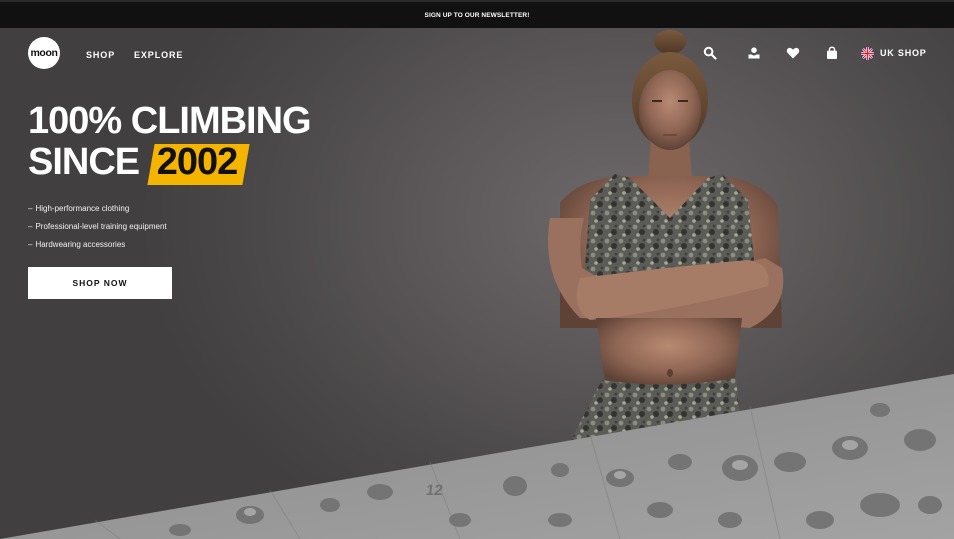 This screenshot has height=539, width=954. I want to click on feature-text: Hardwearing accessories, so click(80, 244).